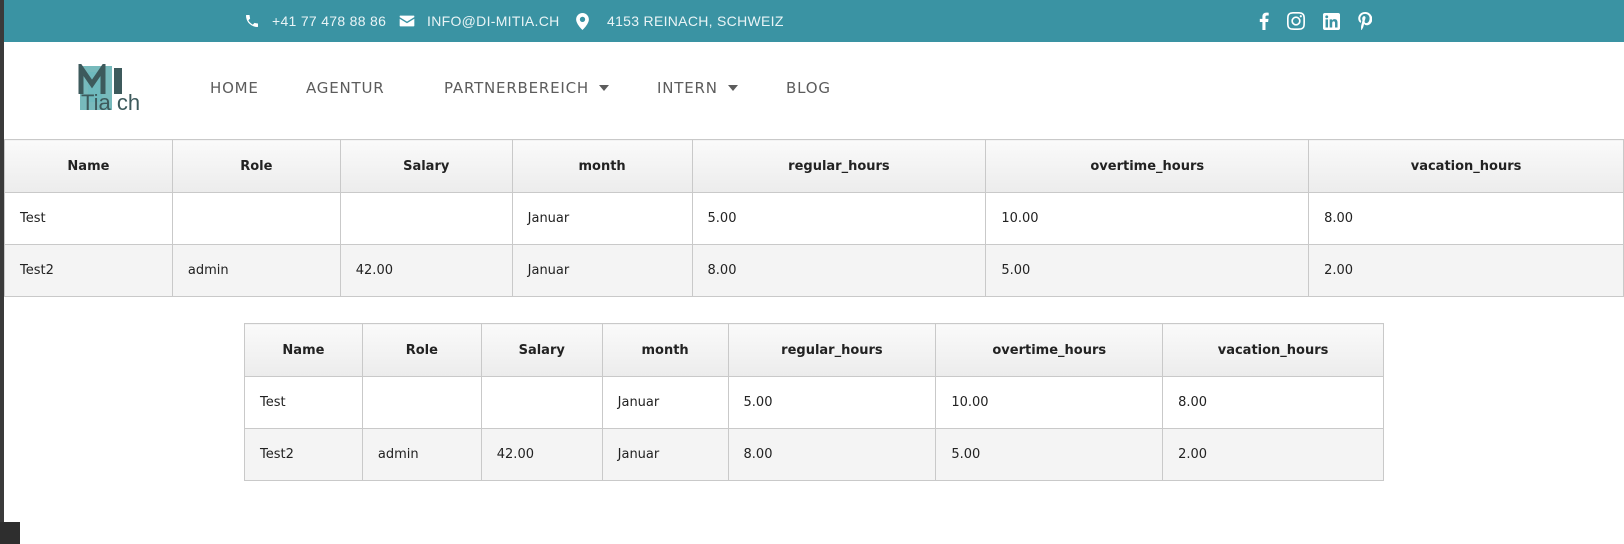  What do you see at coordinates (517, 88) in the screenshot?
I see `nav-partnerbereich-label: PARTNERBEREICH` at bounding box center [517, 88].